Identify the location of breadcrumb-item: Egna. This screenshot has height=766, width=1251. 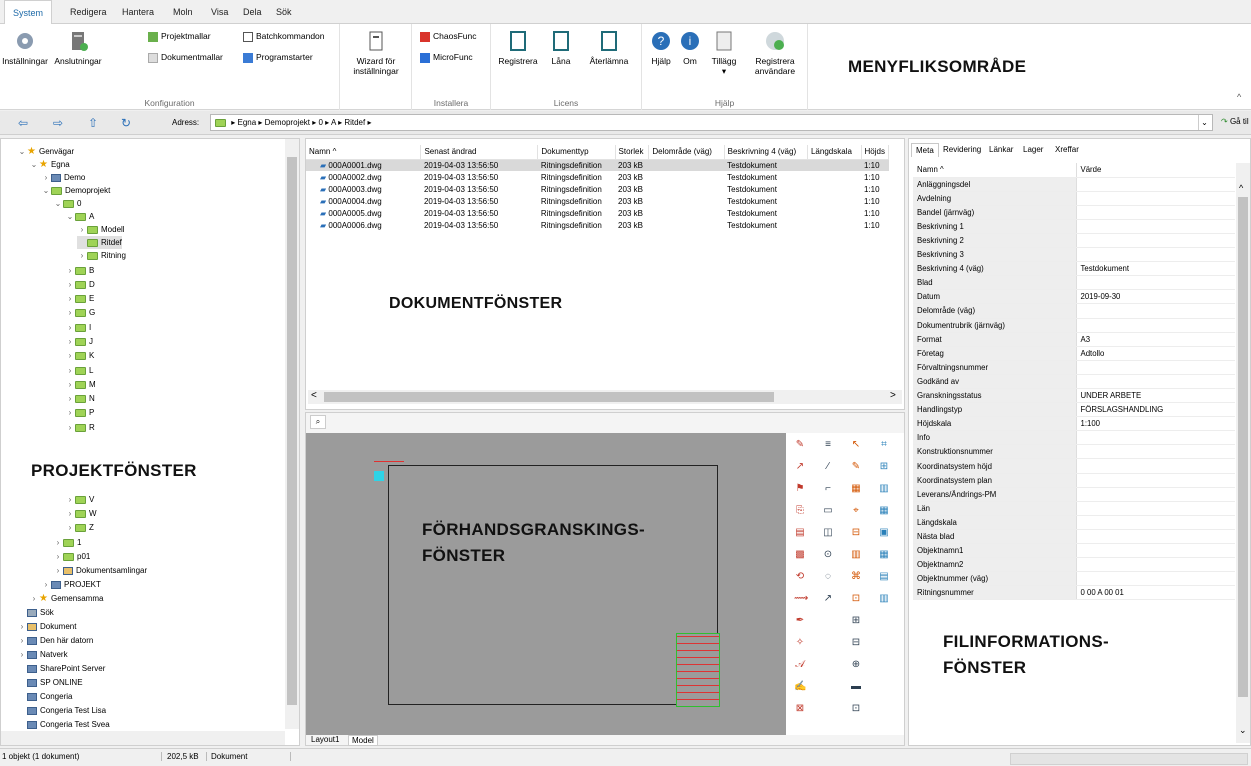
(246, 122).